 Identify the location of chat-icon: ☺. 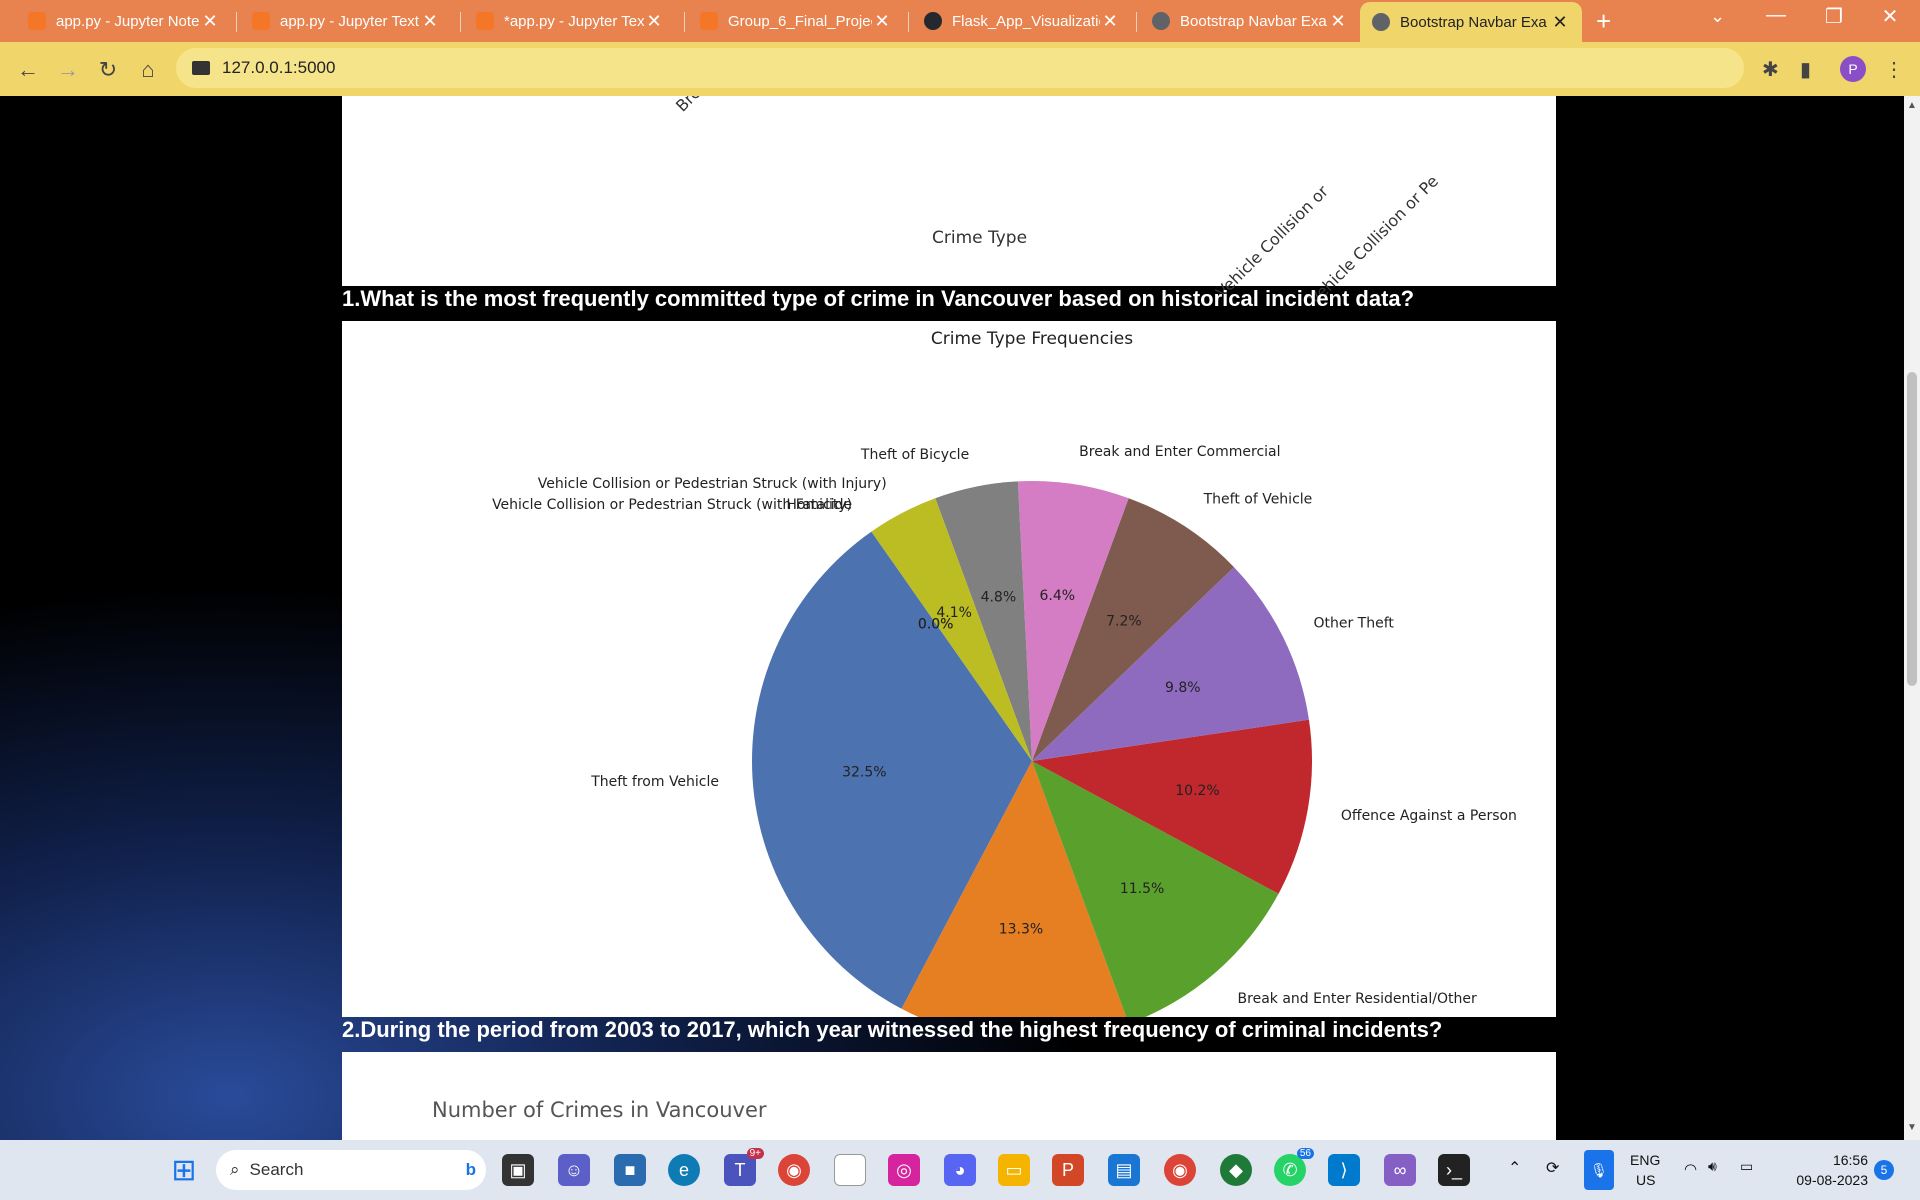
(574, 1170).